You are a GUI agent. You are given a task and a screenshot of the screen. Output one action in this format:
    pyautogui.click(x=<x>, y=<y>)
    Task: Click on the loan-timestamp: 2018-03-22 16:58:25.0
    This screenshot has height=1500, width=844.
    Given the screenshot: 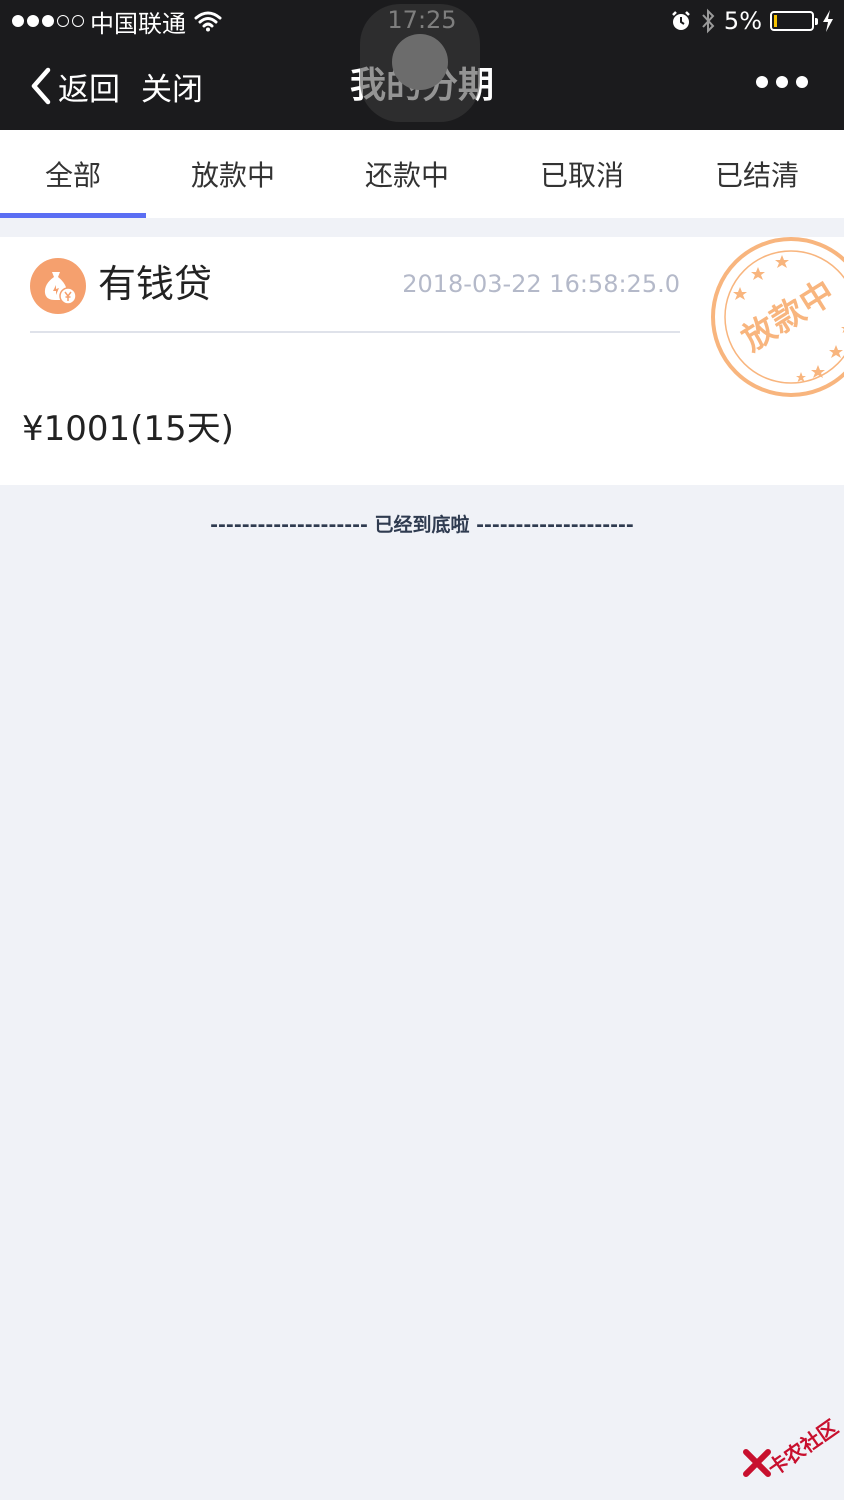 What is the action you would take?
    pyautogui.click(x=541, y=284)
    